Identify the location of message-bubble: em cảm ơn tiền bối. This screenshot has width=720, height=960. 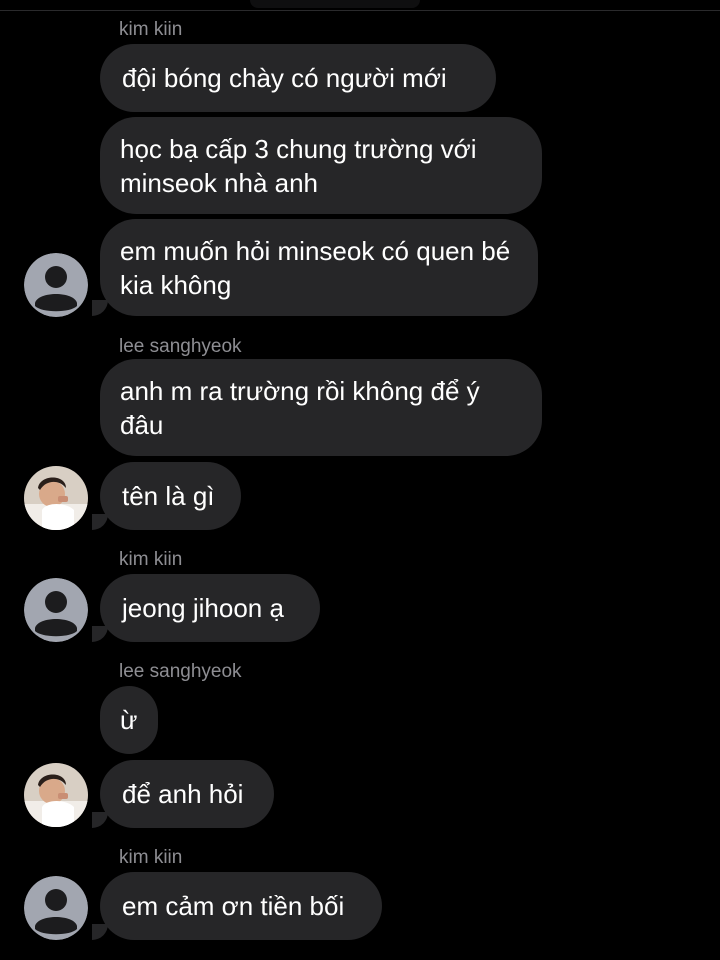
(241, 906).